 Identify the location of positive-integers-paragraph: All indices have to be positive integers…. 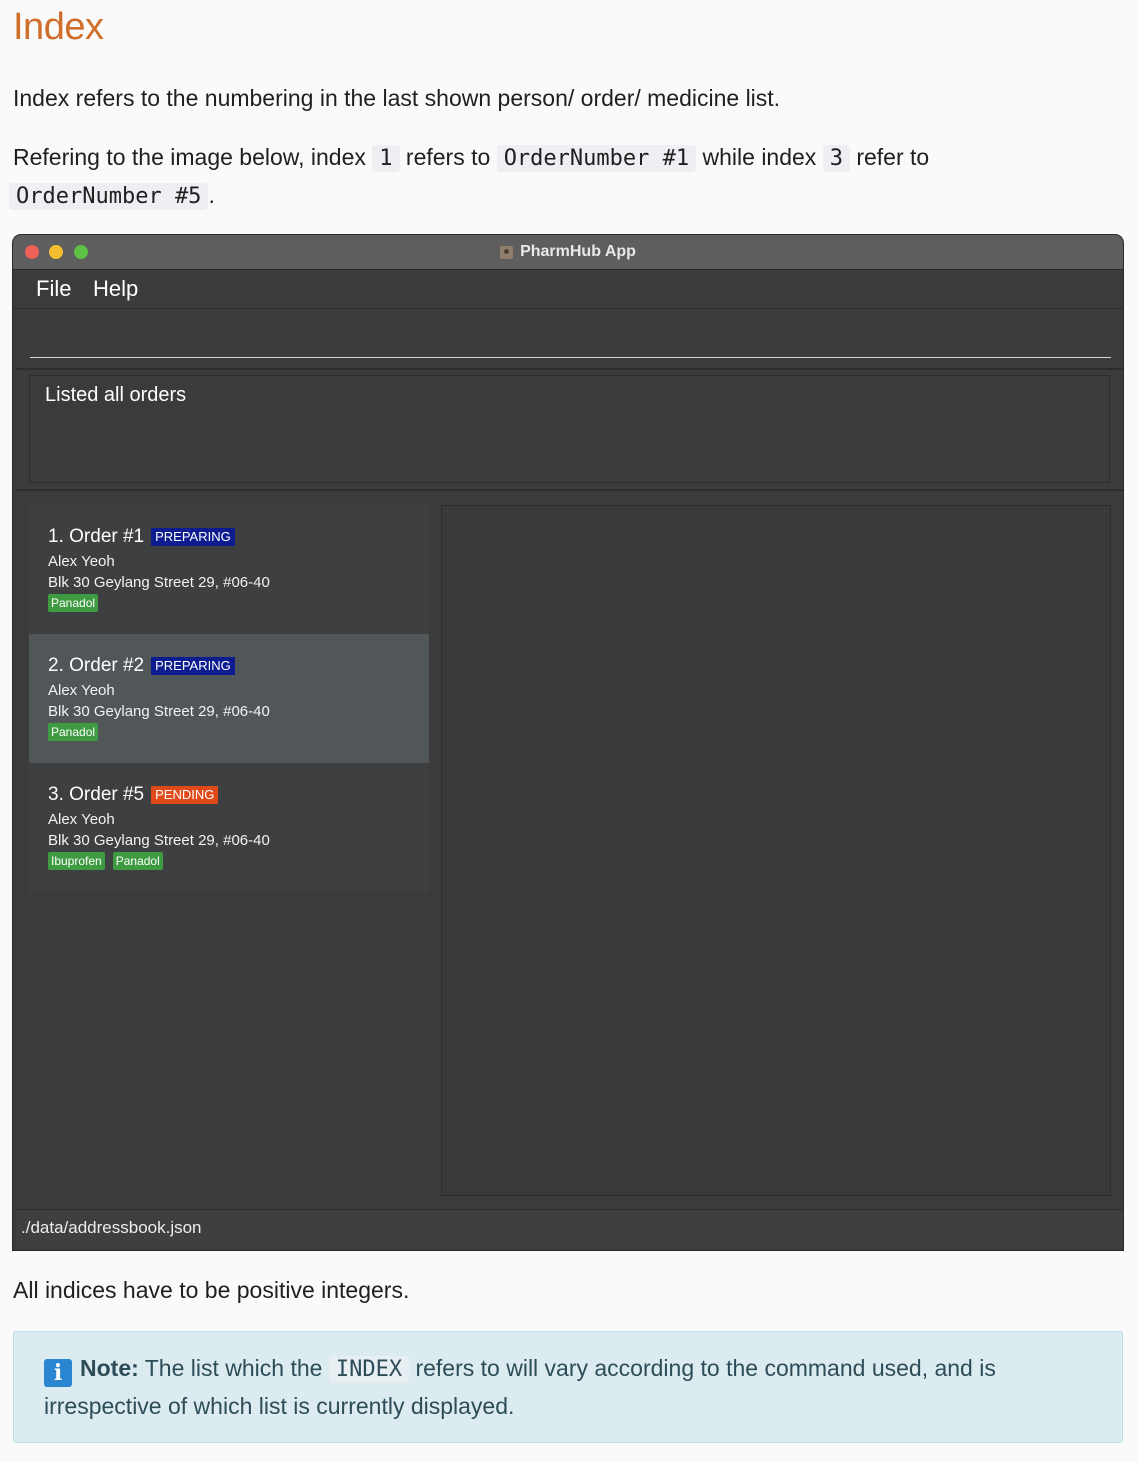
(211, 1290).